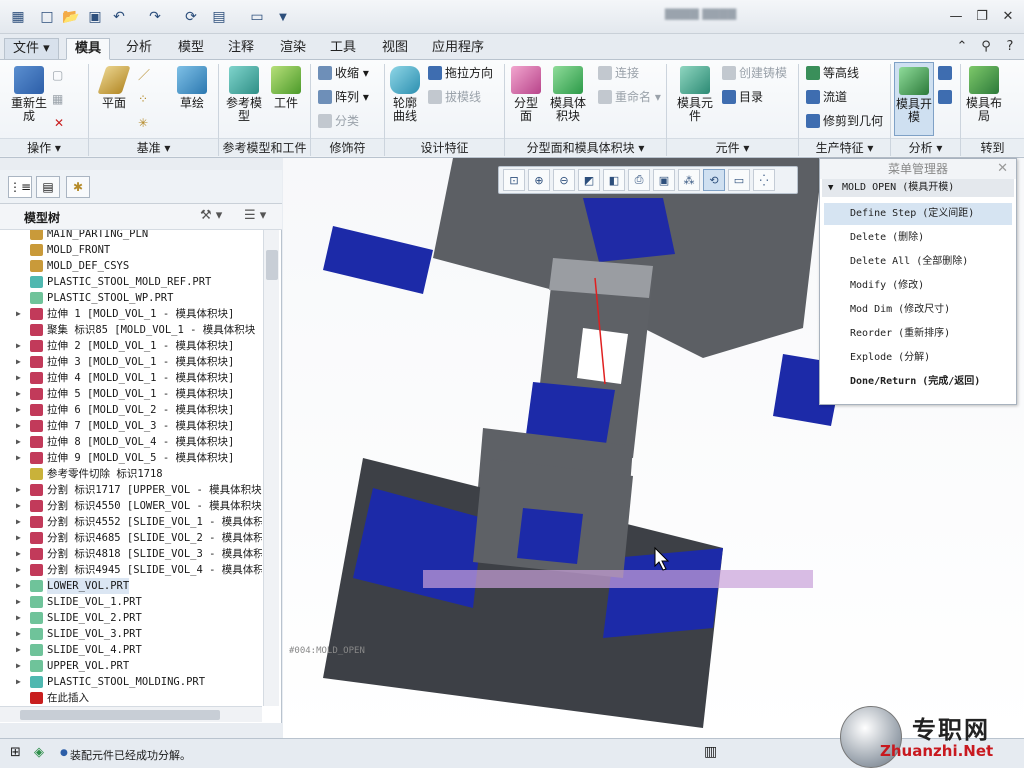 The image size is (1024, 768). What do you see at coordinates (78, 187) in the screenshot?
I see `favorites-tab-icon: ✱` at bounding box center [78, 187].